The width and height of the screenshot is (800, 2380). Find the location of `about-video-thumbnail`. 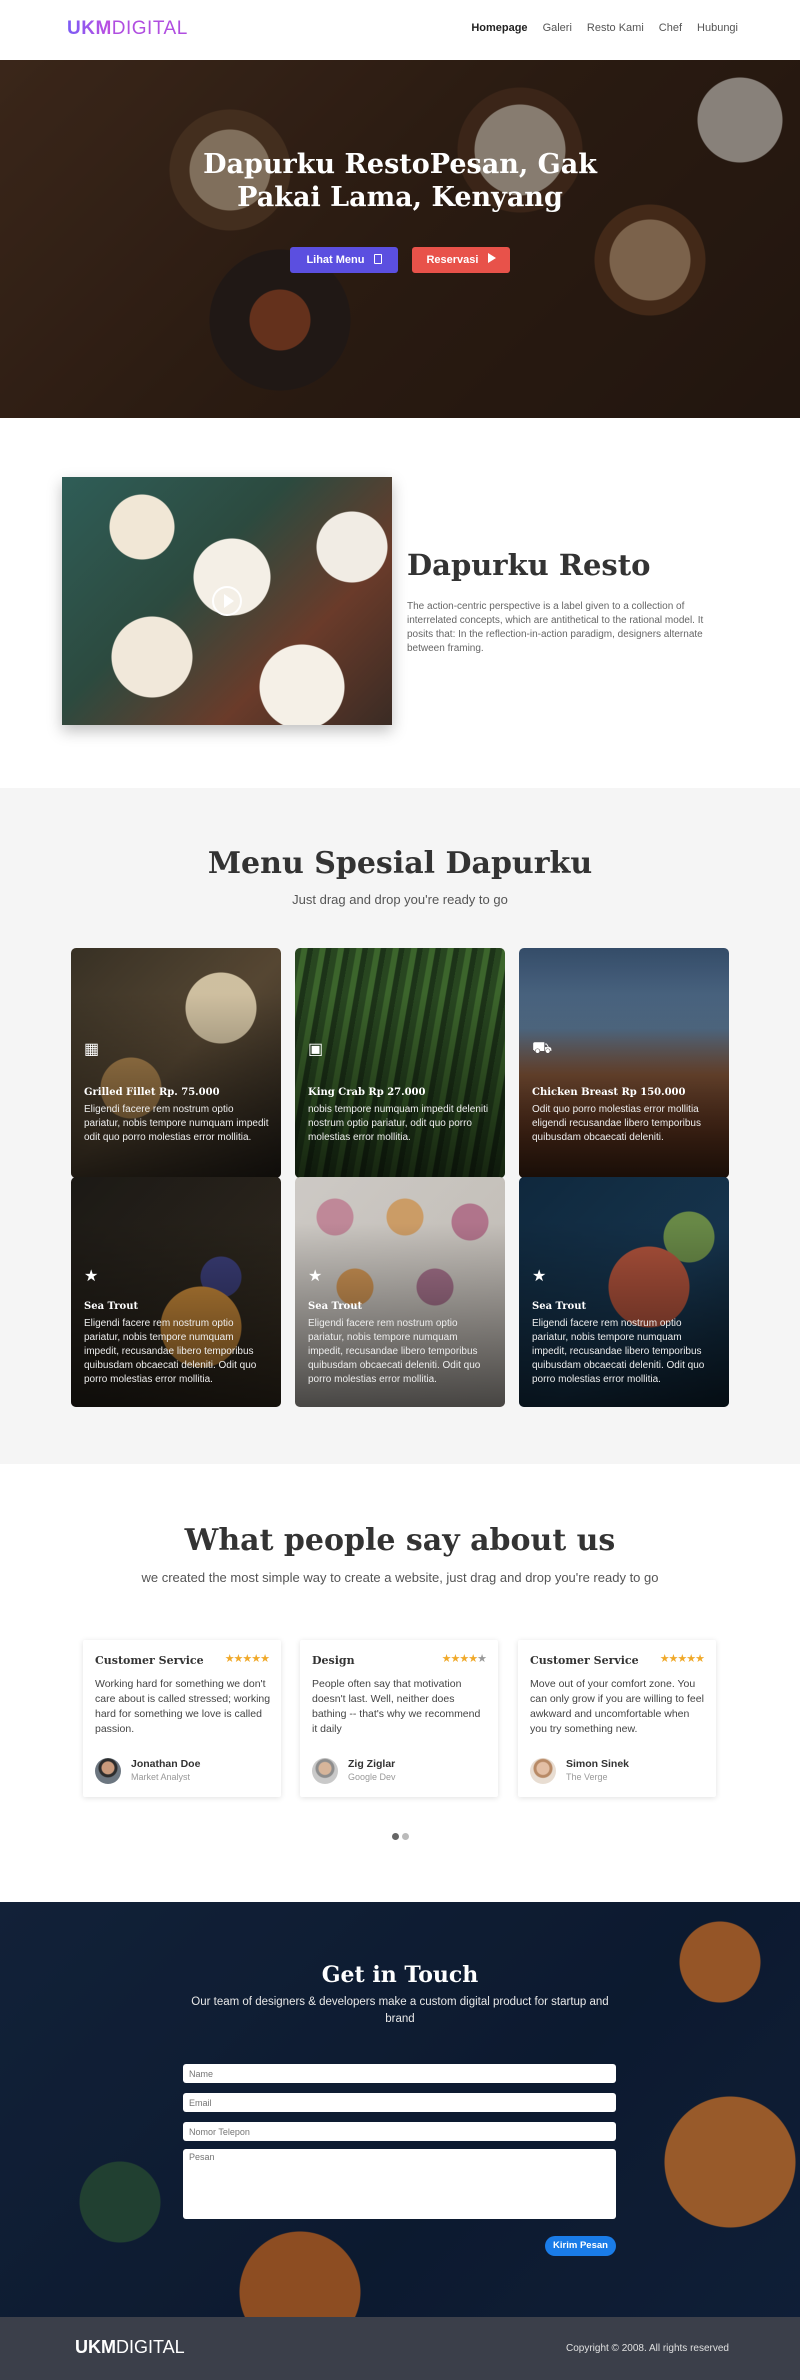

about-video-thumbnail is located at coordinates (227, 601).